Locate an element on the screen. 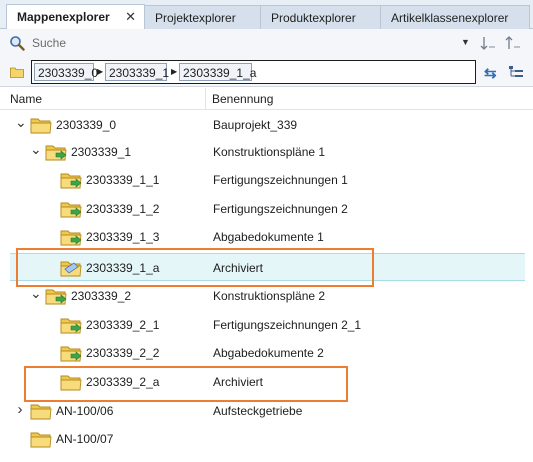 This screenshot has width=533, height=462. tab-projektexplorer: Projektexplorer is located at coordinates (202, 17).